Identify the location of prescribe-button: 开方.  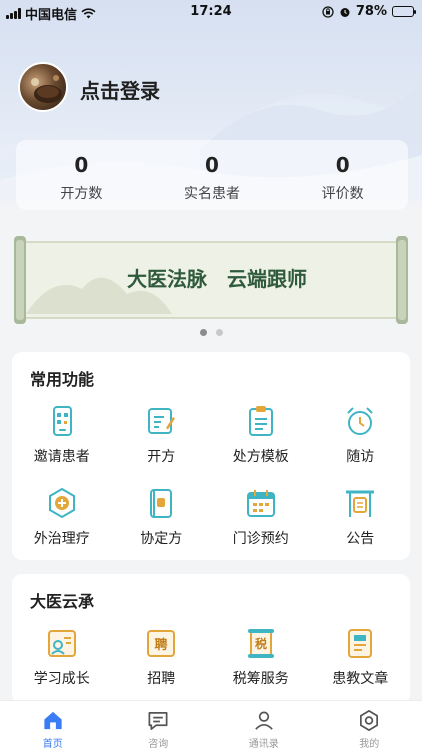
(162, 434).